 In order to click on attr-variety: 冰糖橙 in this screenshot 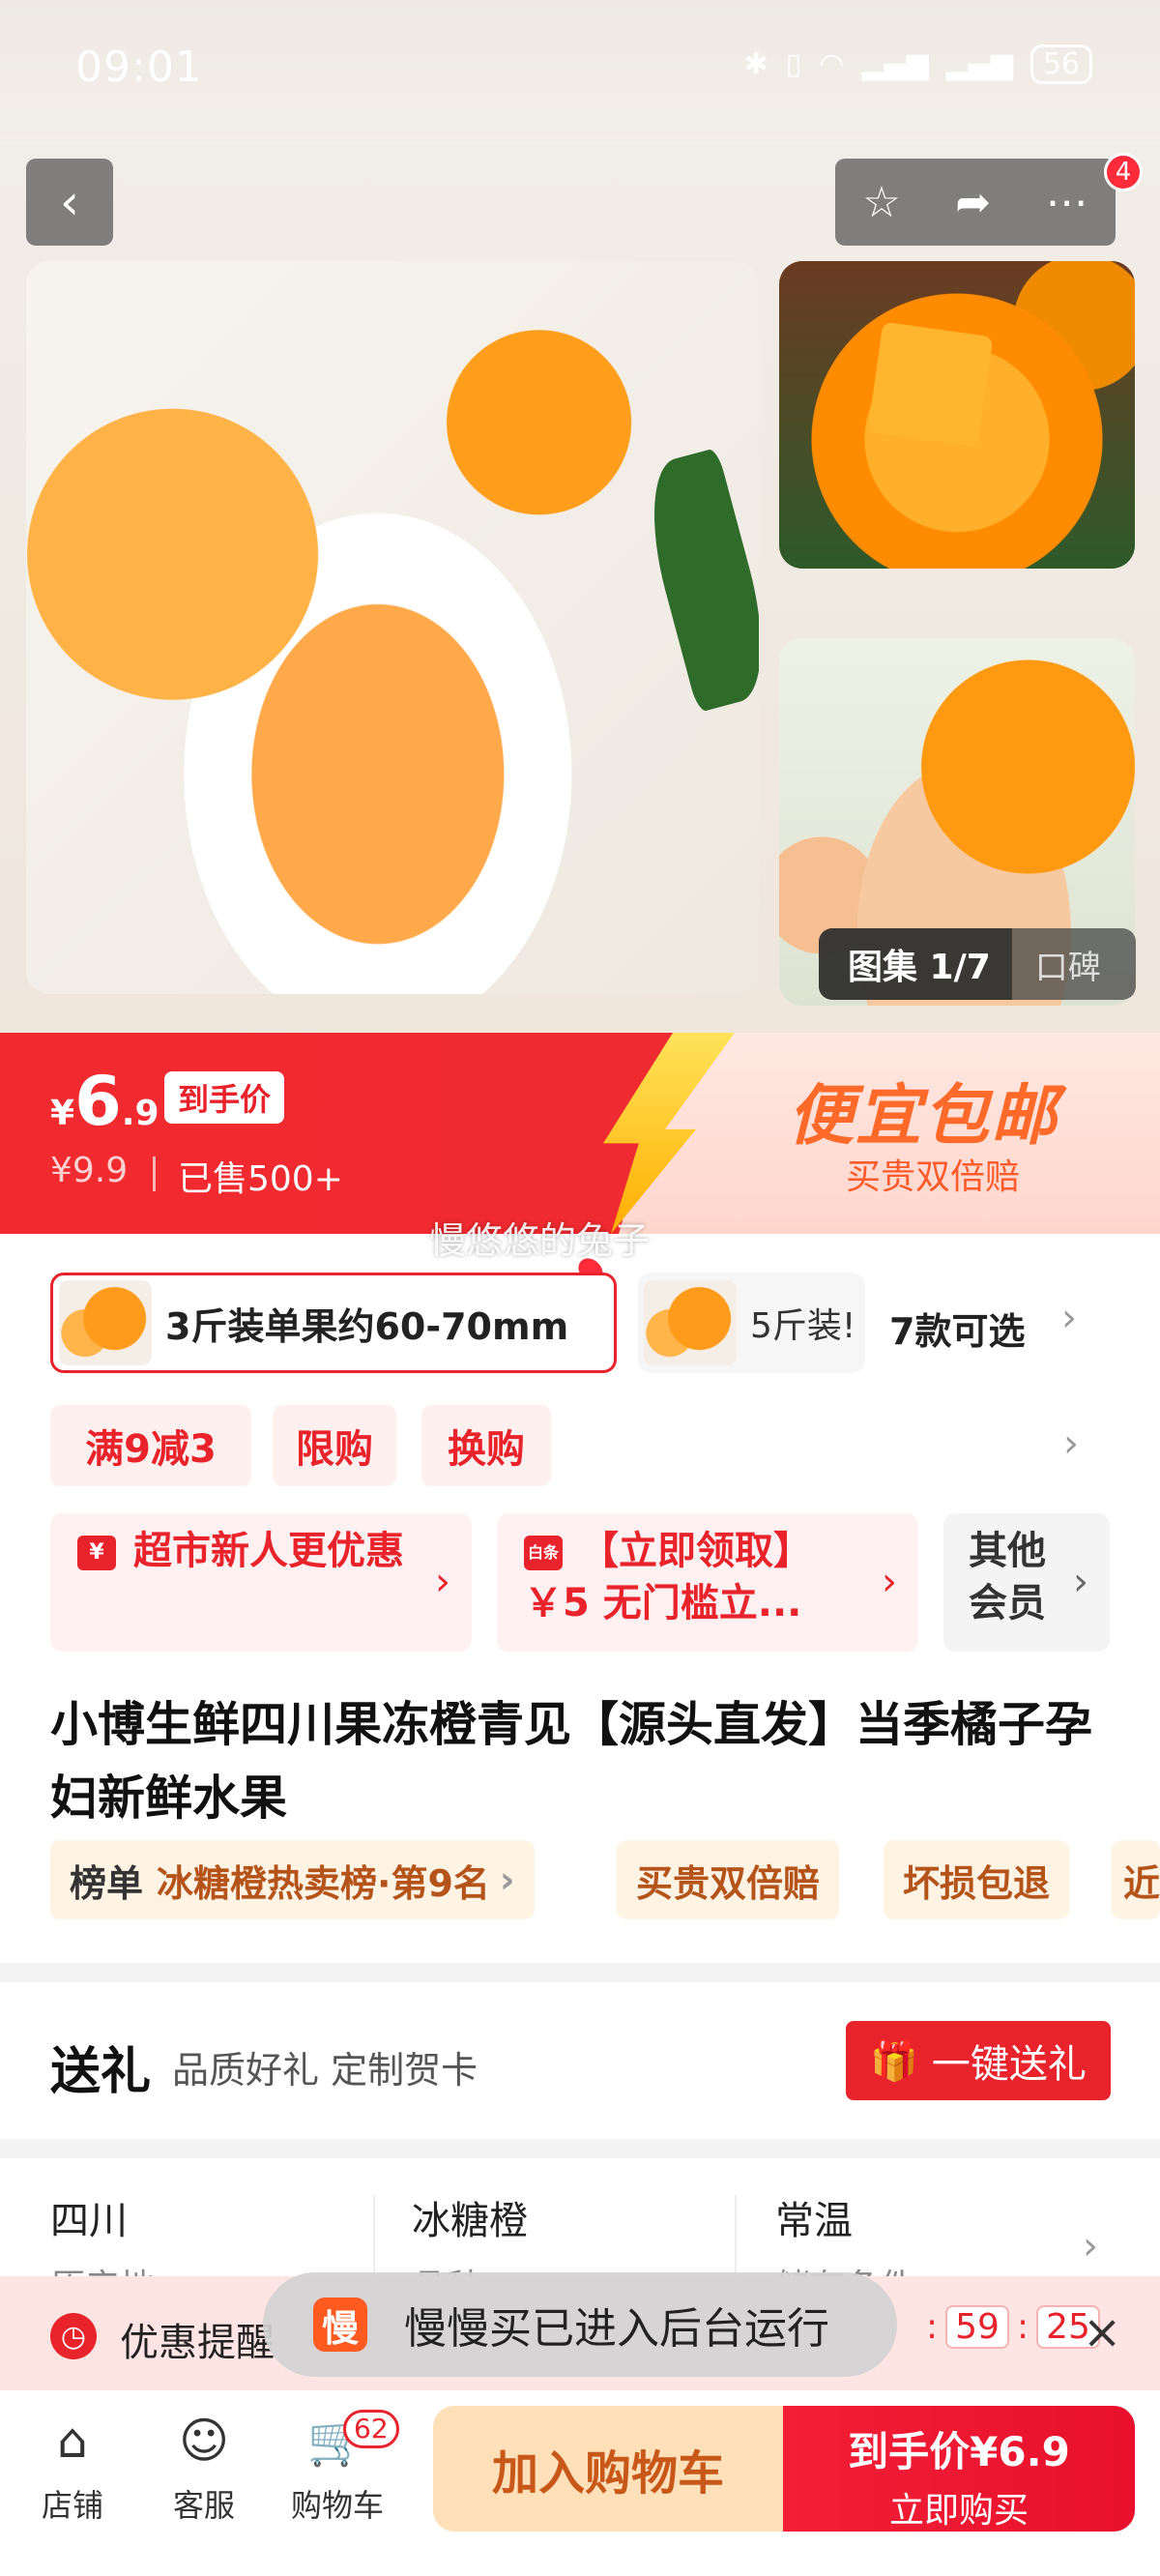, I will do `click(470, 2221)`.